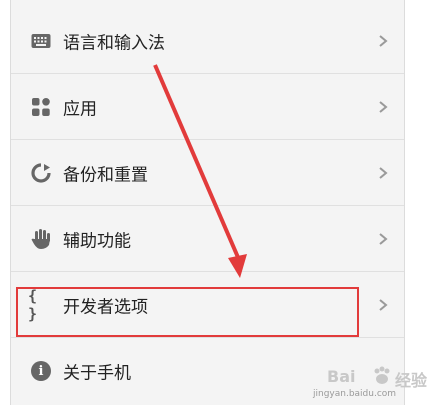  I want to click on info-icon: i, so click(41, 371).